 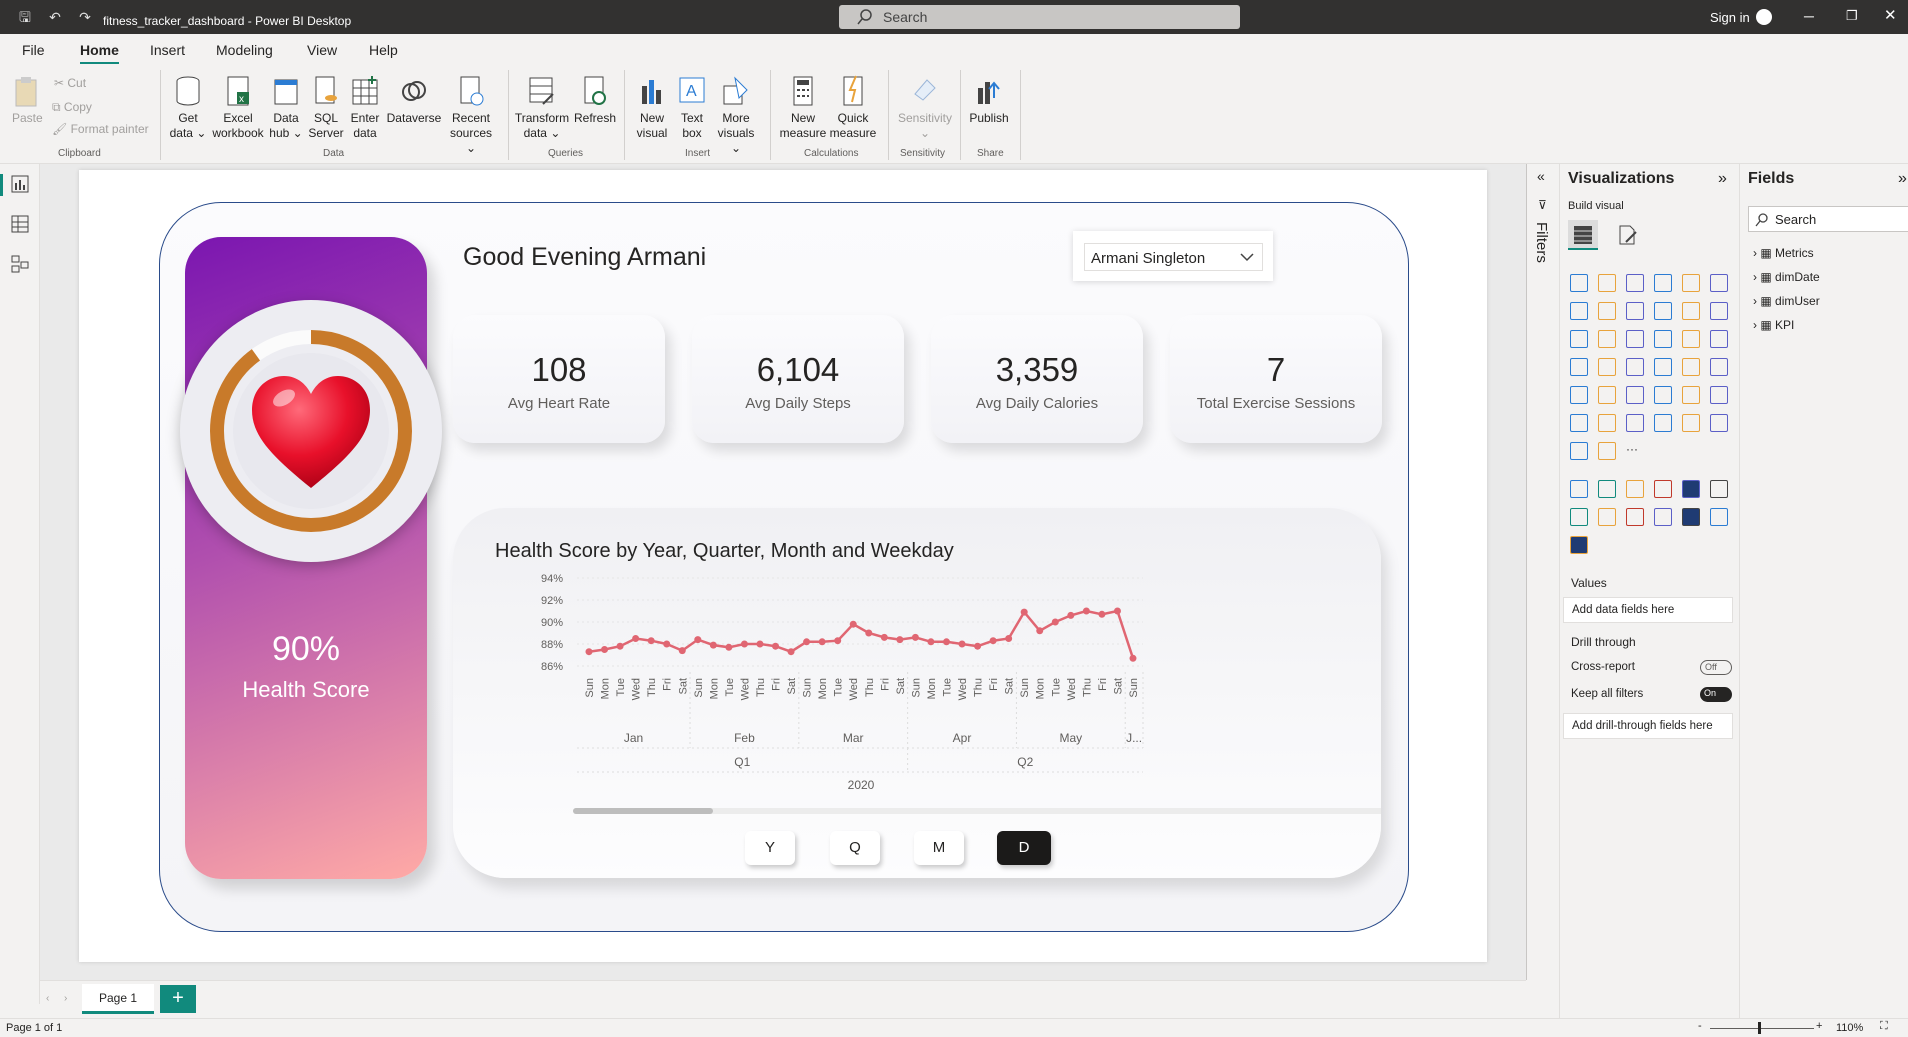 I want to click on enter-data-button: Enter data, so click(x=365, y=107).